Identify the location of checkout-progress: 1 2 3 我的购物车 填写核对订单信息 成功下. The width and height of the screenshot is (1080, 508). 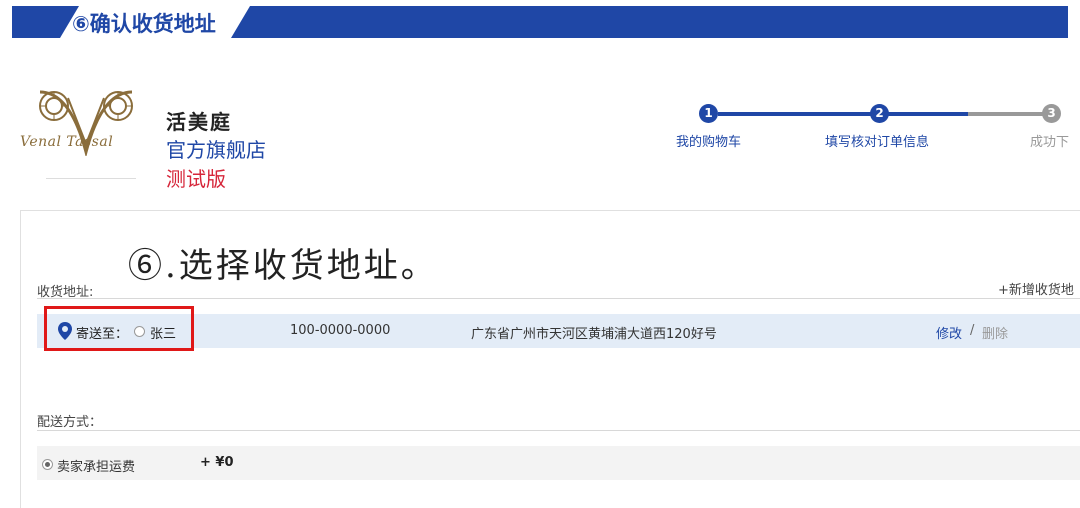
(540, 130).